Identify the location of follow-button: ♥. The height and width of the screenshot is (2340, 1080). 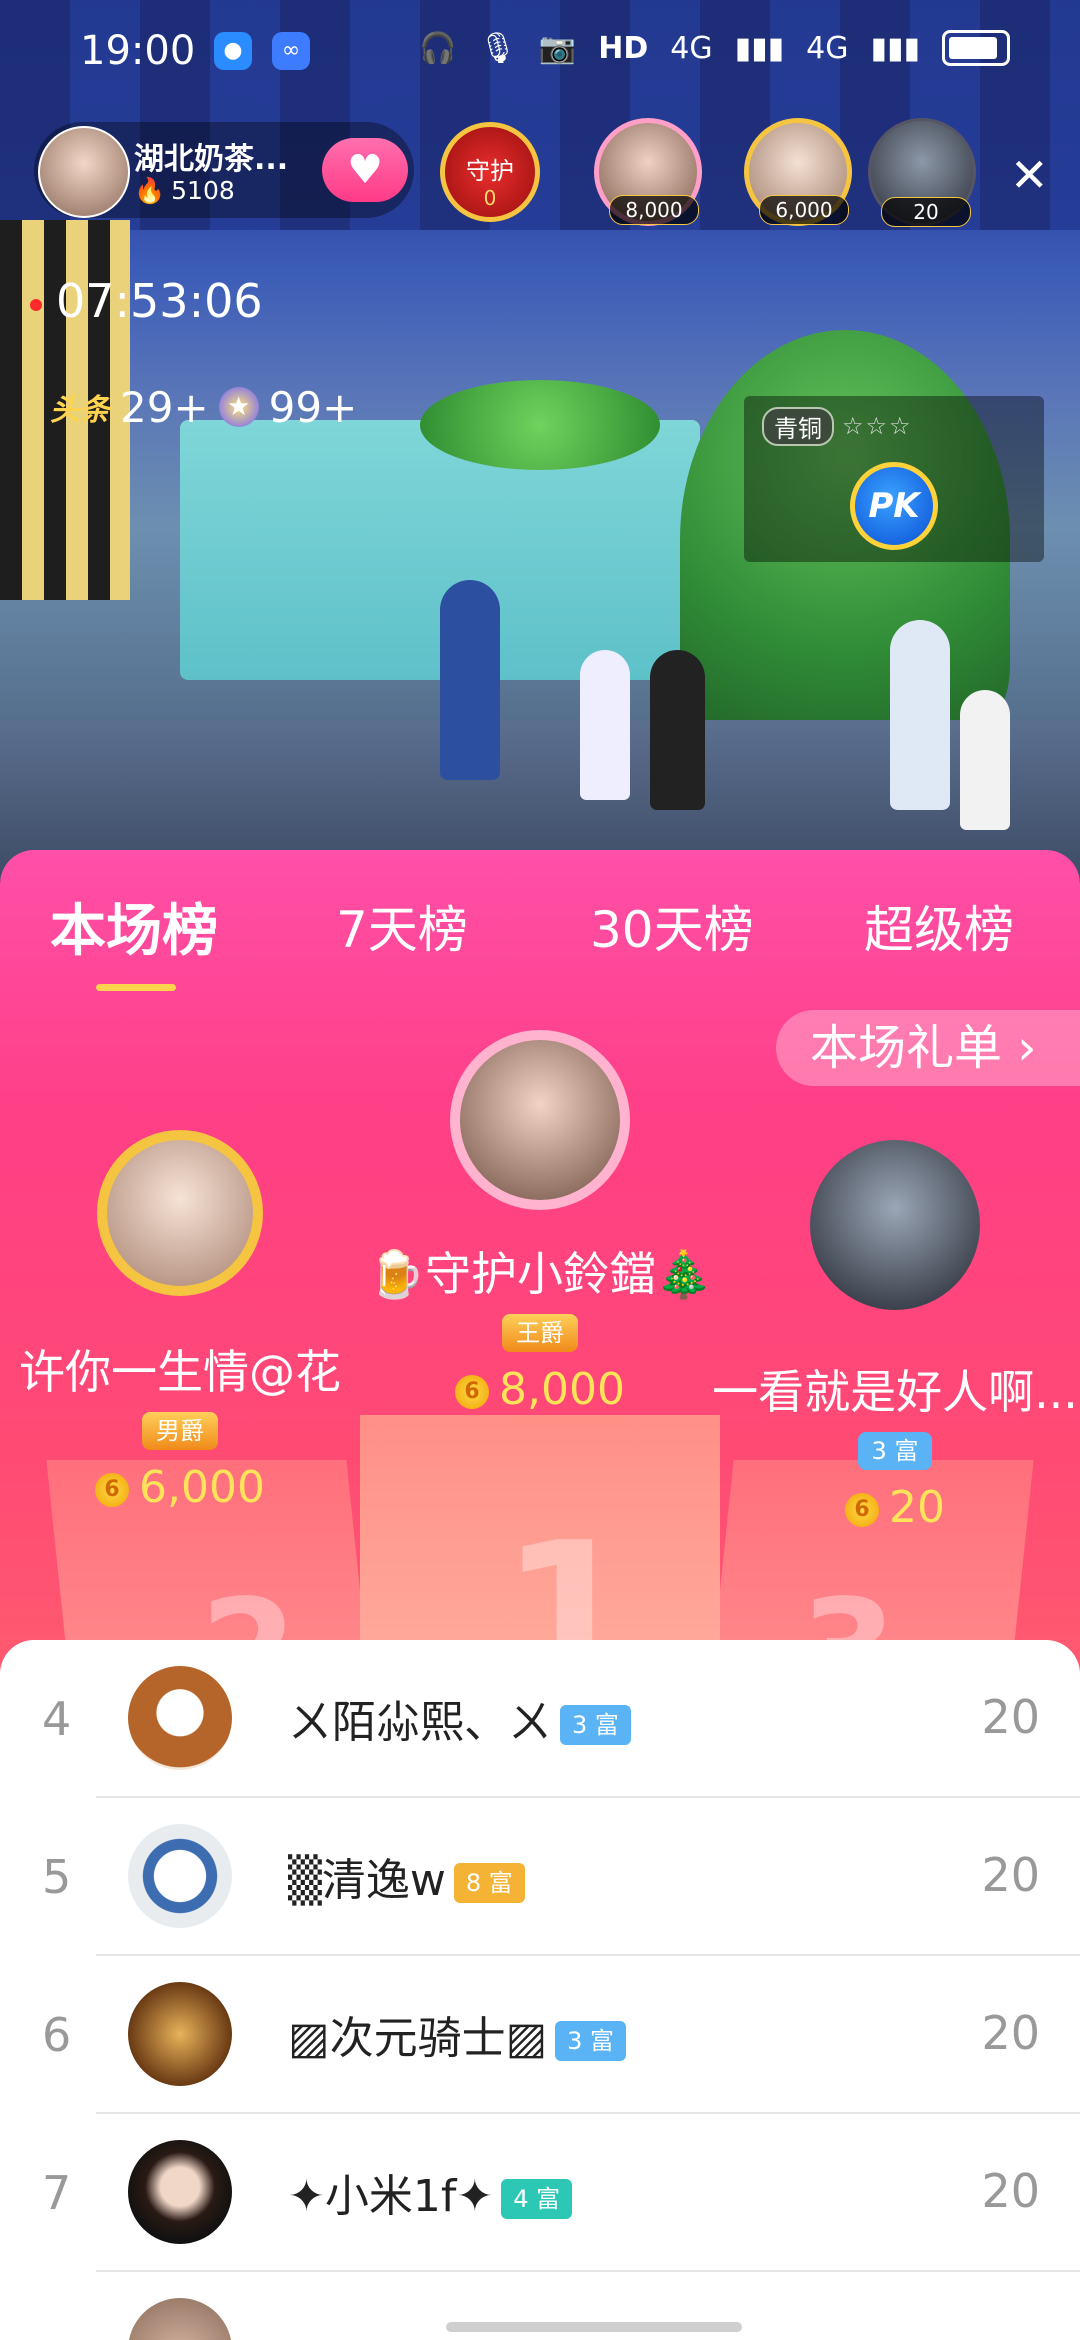
(365, 170).